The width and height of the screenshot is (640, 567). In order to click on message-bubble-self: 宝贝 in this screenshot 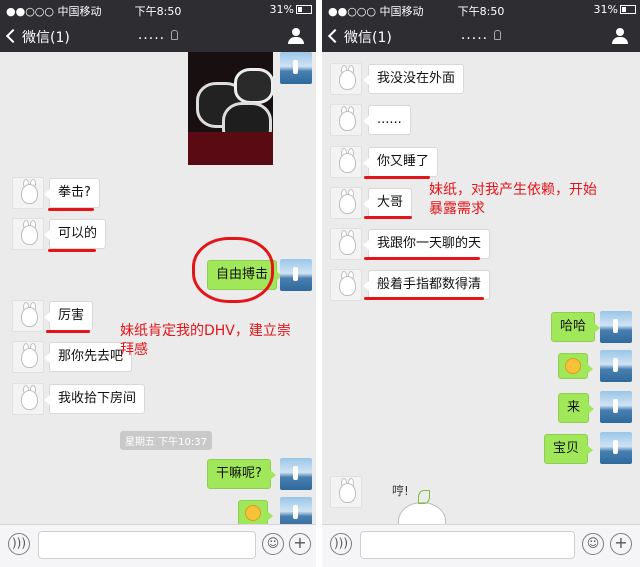, I will do `click(569, 449)`.